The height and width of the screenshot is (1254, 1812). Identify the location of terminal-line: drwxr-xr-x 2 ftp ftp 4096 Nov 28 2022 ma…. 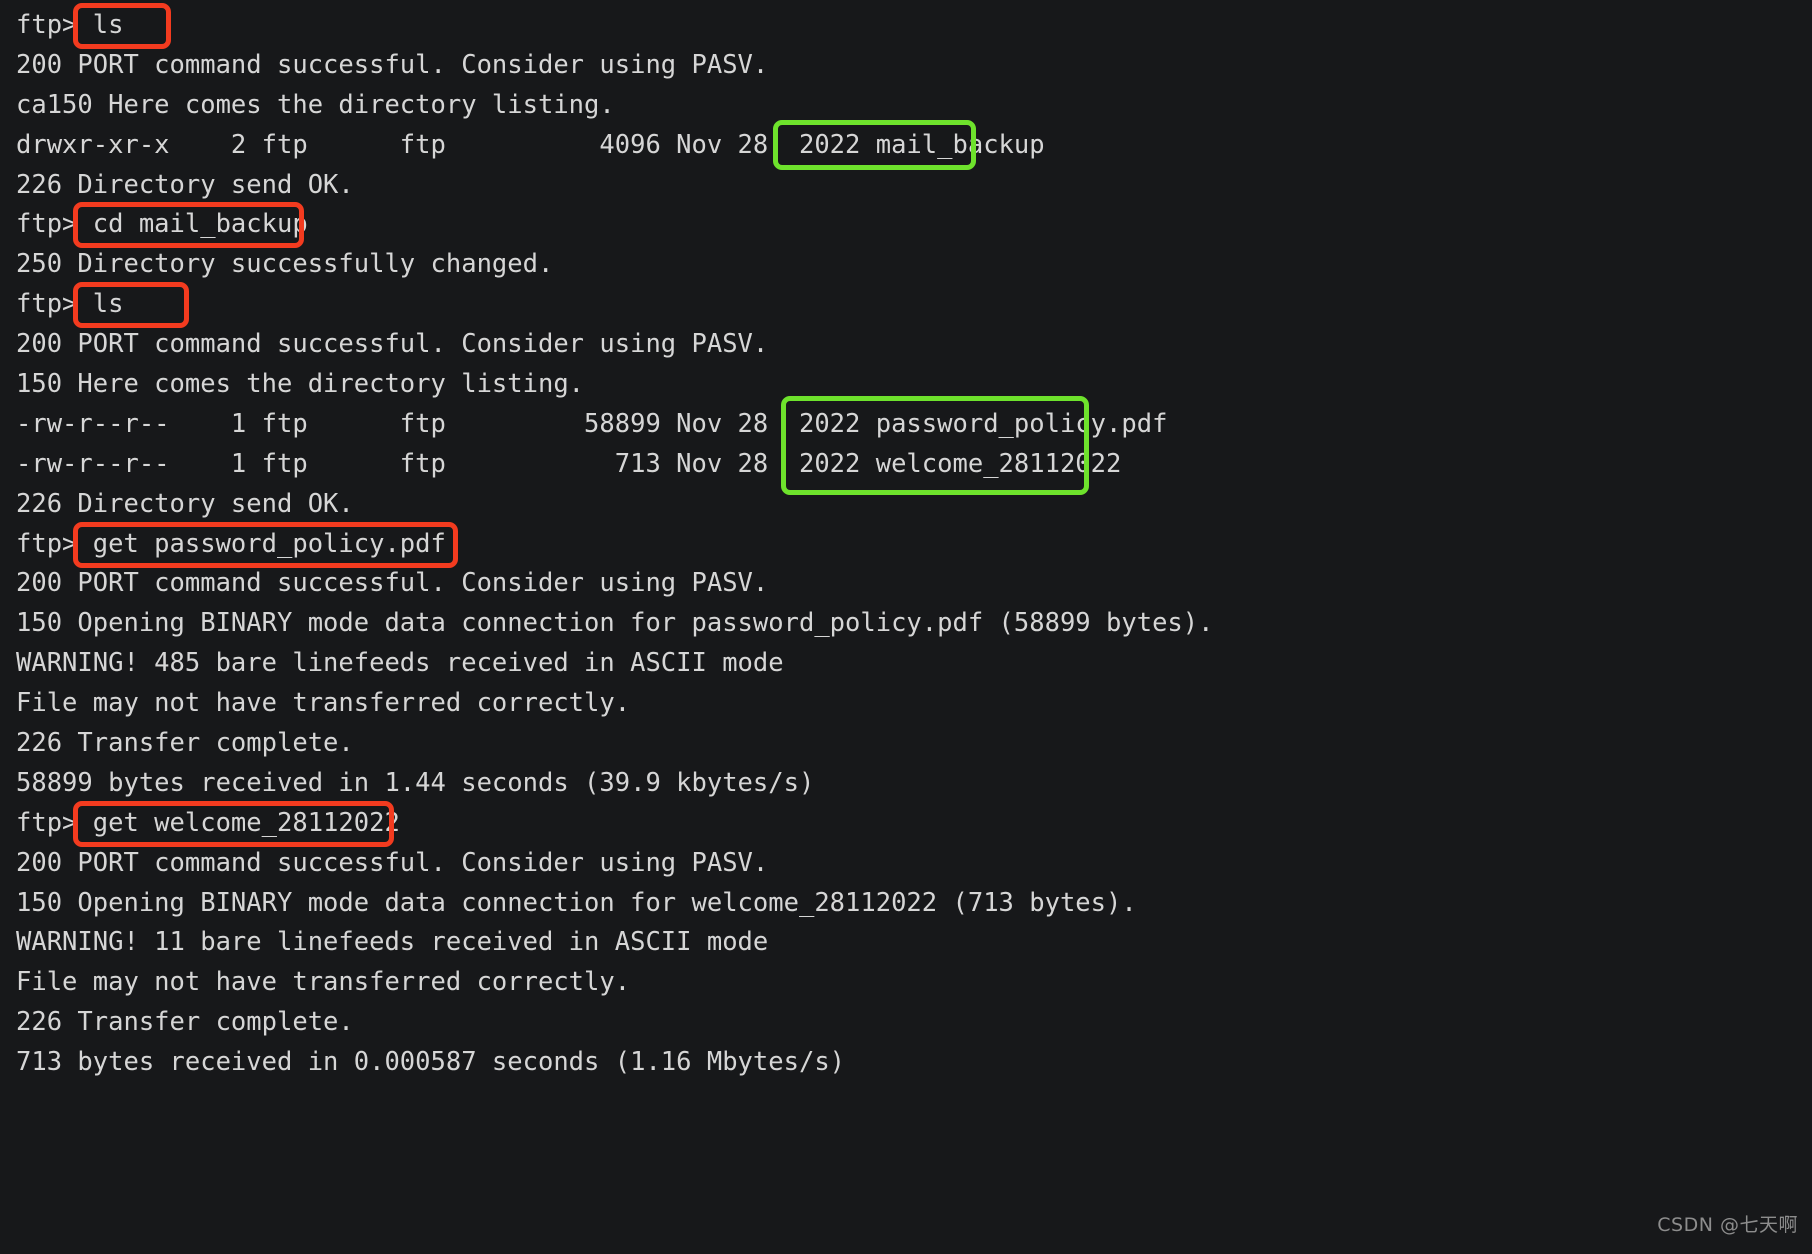
(530, 144).